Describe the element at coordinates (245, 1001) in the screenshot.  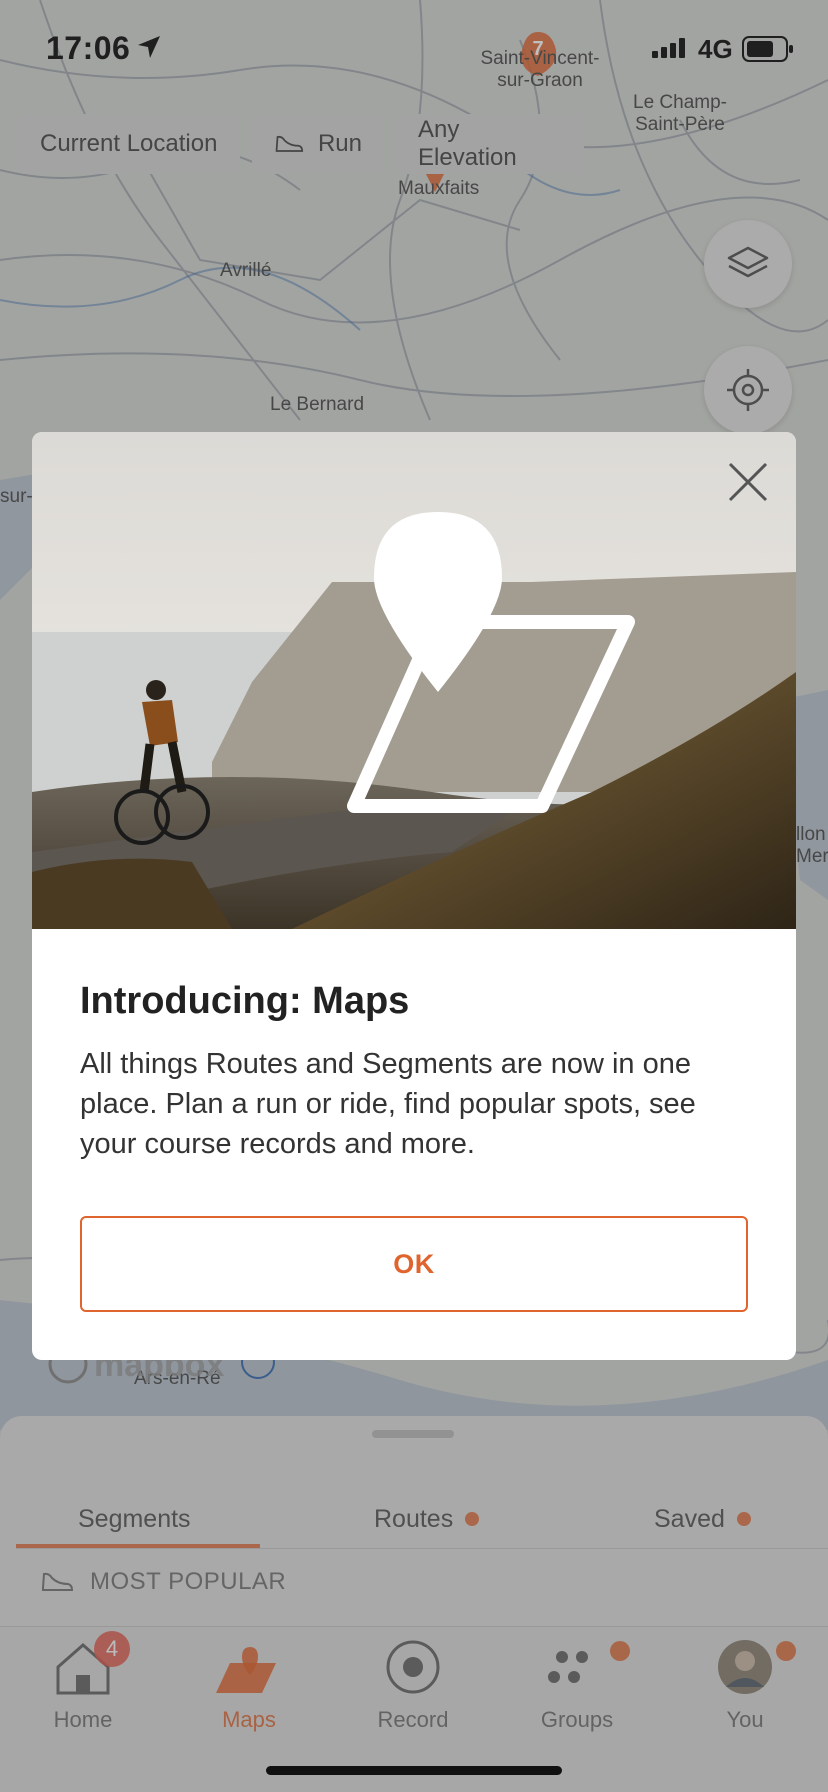
I see `dialog-title: Introducing: Maps` at that location.